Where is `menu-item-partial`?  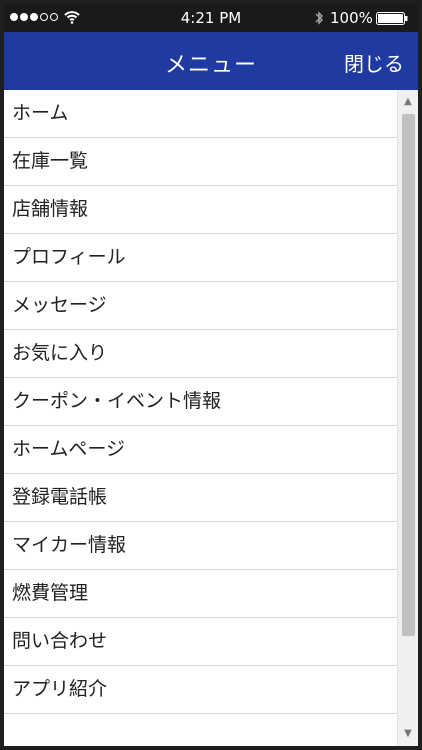
menu-item-partial is located at coordinates (200, 730).